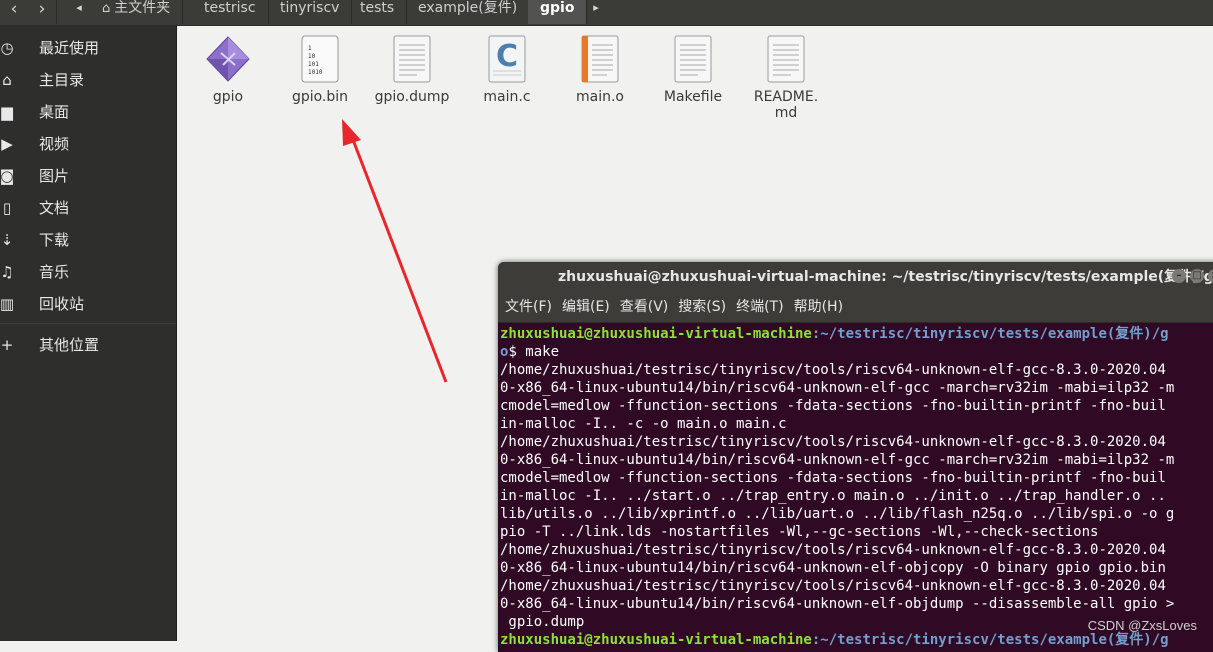 The height and width of the screenshot is (652, 1213). I want to click on menu-search: 搜索(S), so click(702, 307).